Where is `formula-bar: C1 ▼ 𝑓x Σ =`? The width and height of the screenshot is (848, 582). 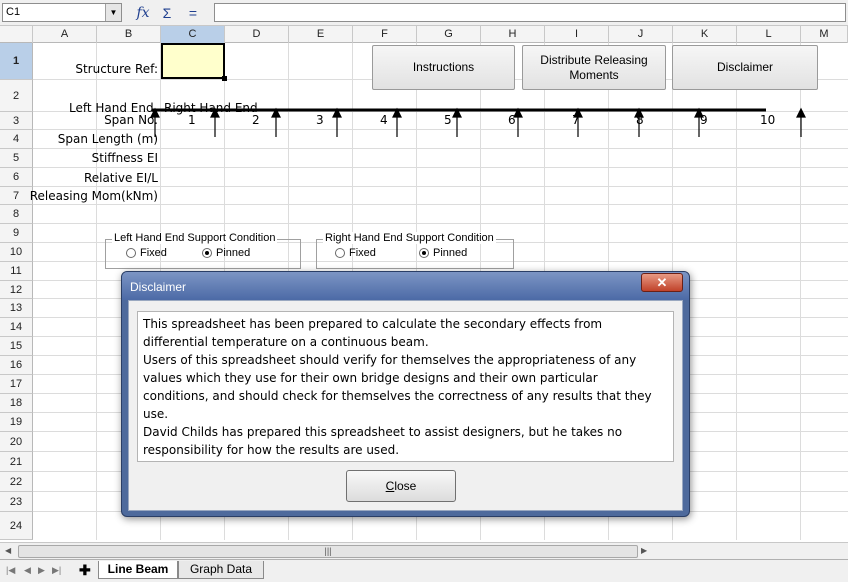 formula-bar: C1 ▼ 𝑓x Σ = is located at coordinates (424, 13).